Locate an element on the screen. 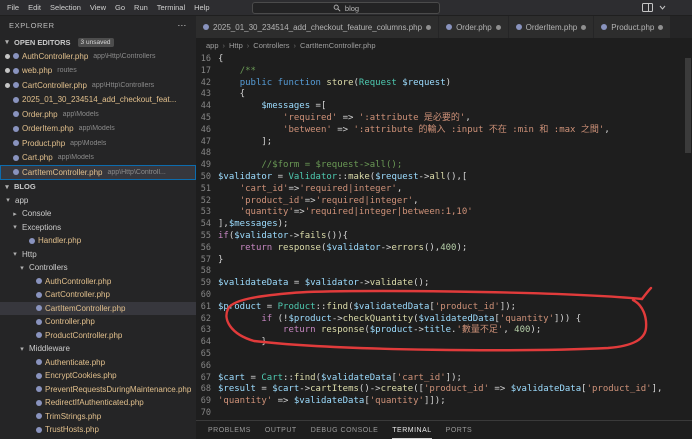 This screenshot has height=439, width=692. line-number: 64 is located at coordinates (205, 342).